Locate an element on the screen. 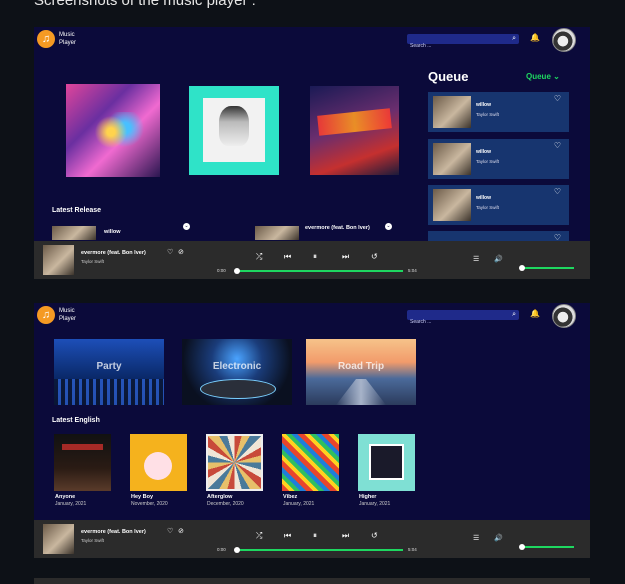 This screenshot has height=584, width=625. latest-english-title: Latest English is located at coordinates (76, 420).